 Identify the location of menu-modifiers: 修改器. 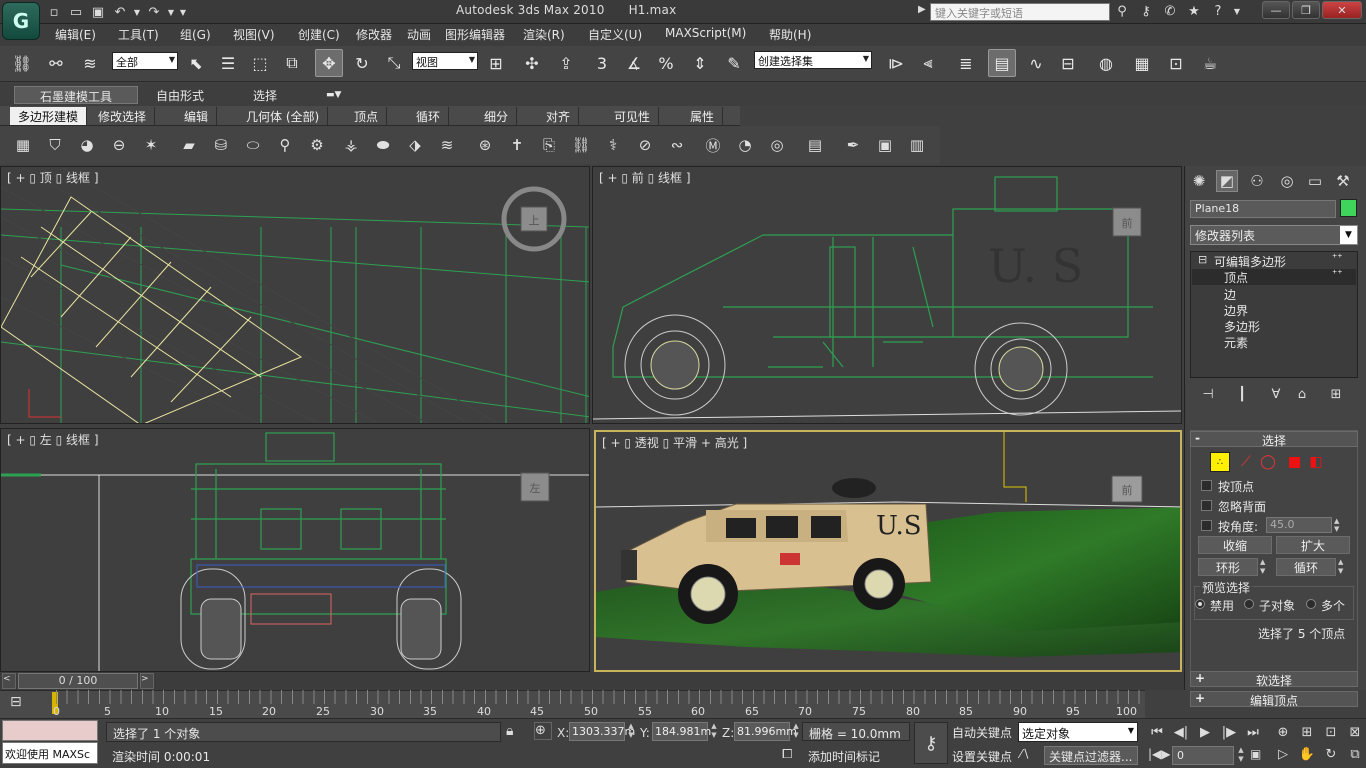
(374, 34).